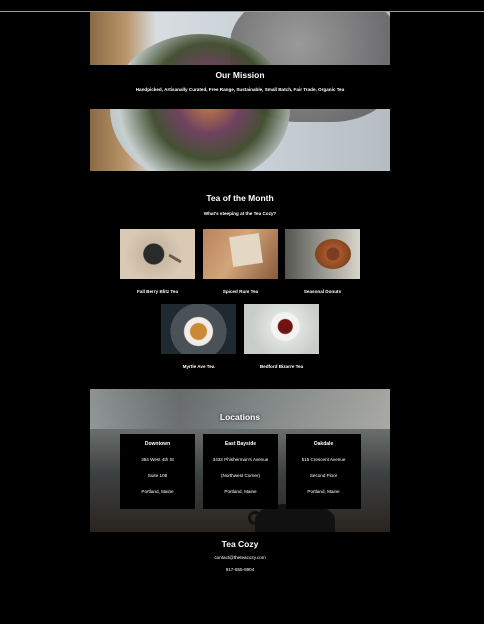 Image resolution: width=484 pixels, height=624 pixels. I want to click on tea-item: Fall Berry Blitz Tea, so click(157, 261).